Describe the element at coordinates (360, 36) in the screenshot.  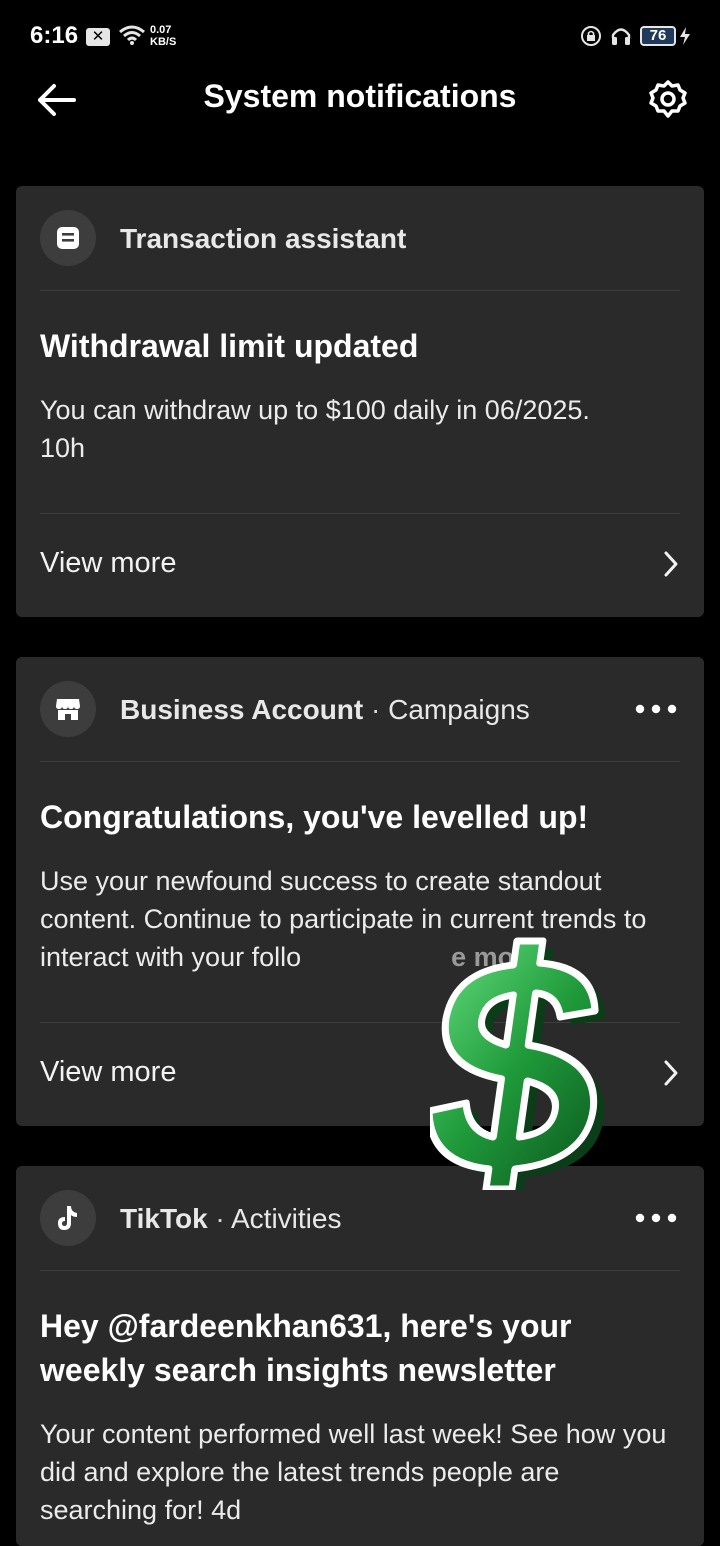
I see `status-bar: 6:16 ✕ 0.07 KB/S 76` at that location.